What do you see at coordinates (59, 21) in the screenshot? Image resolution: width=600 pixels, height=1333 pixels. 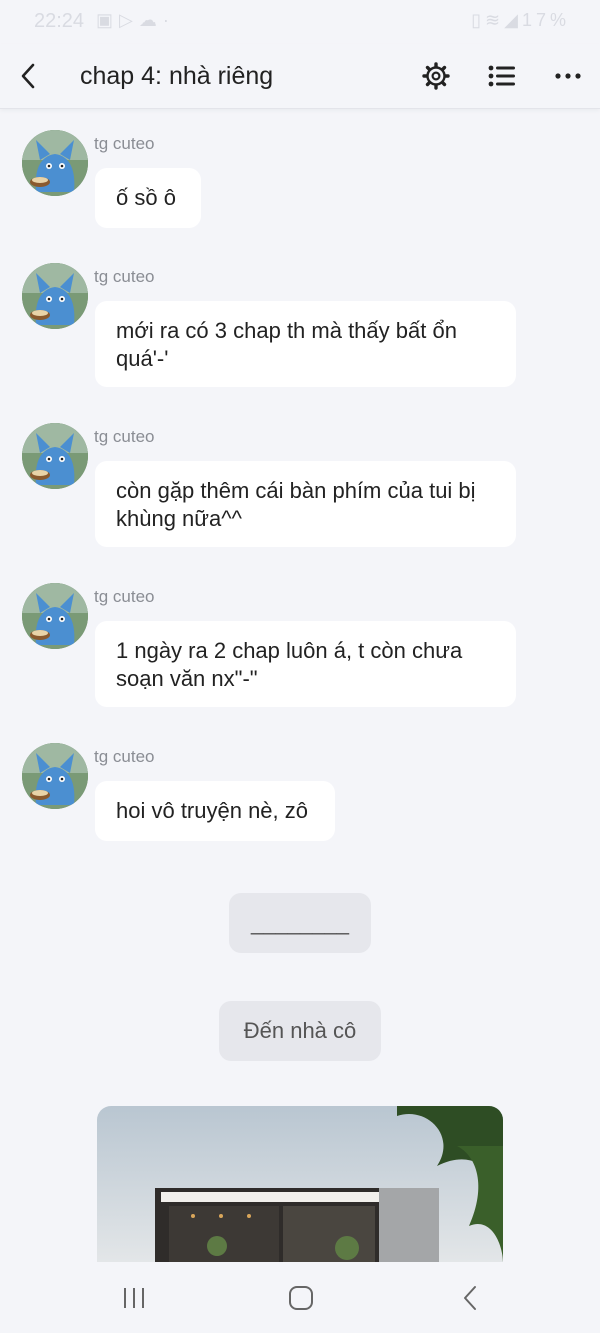 I see `status-time: 22:24` at bounding box center [59, 21].